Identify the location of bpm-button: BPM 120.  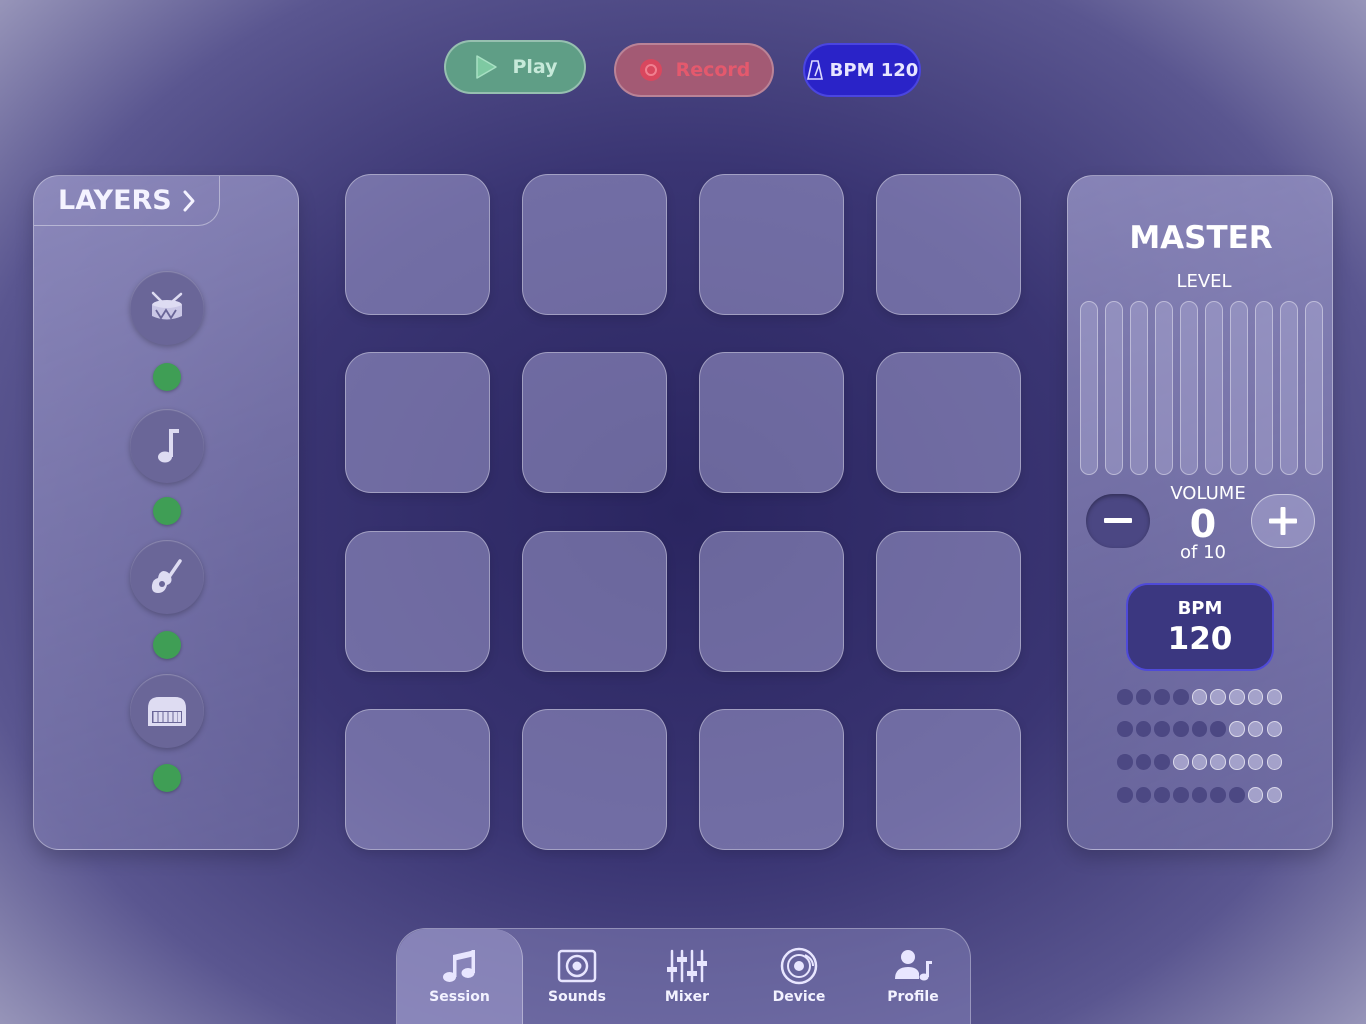
(862, 70).